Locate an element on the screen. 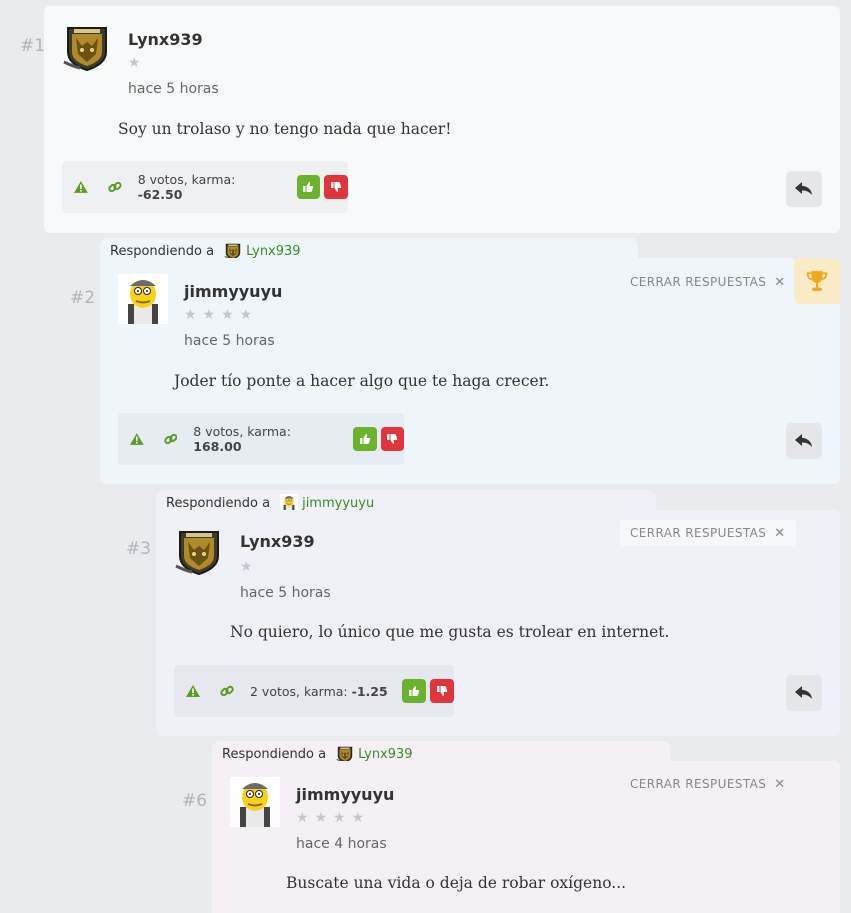  karma-value: 168.00 is located at coordinates (217, 446).